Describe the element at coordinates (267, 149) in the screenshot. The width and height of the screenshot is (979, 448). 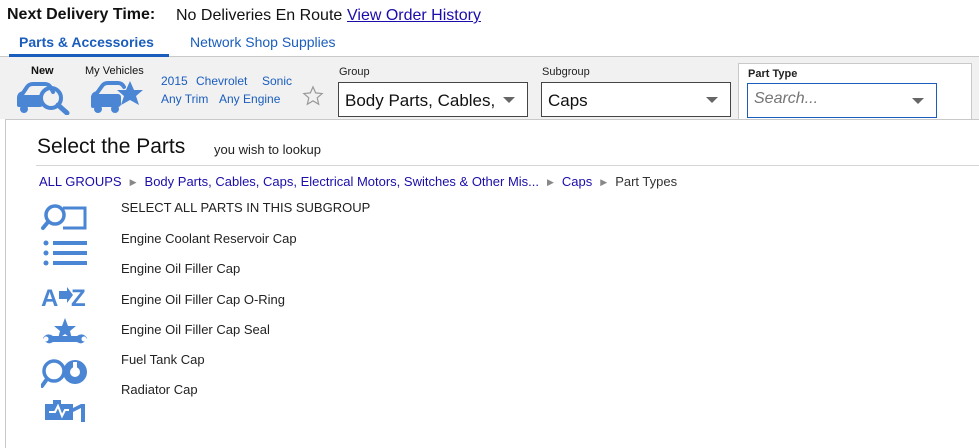
I see `page-subtitle: you wish to lookup` at that location.